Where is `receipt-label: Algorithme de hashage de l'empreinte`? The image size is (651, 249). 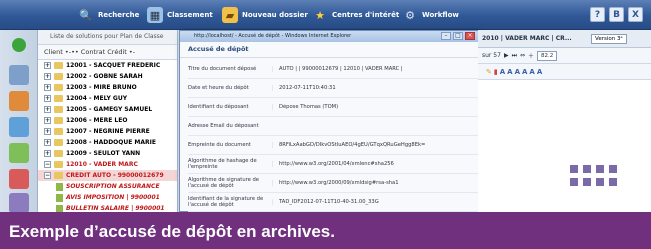 receipt-label: Algorithme de hashage de l'empreinte is located at coordinates (222, 164).